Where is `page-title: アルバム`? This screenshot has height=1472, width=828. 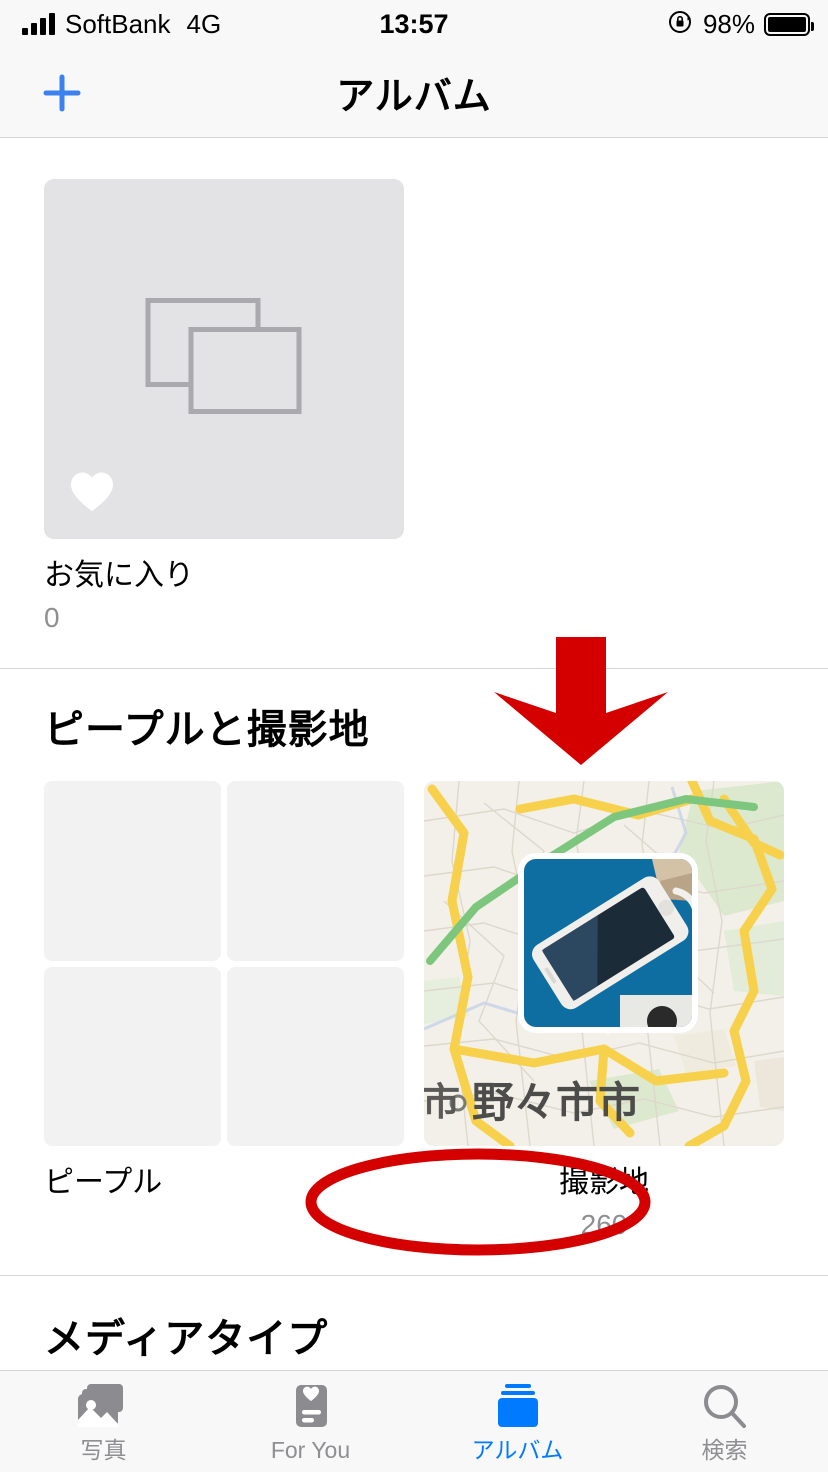
page-title: アルバム is located at coordinates (414, 97).